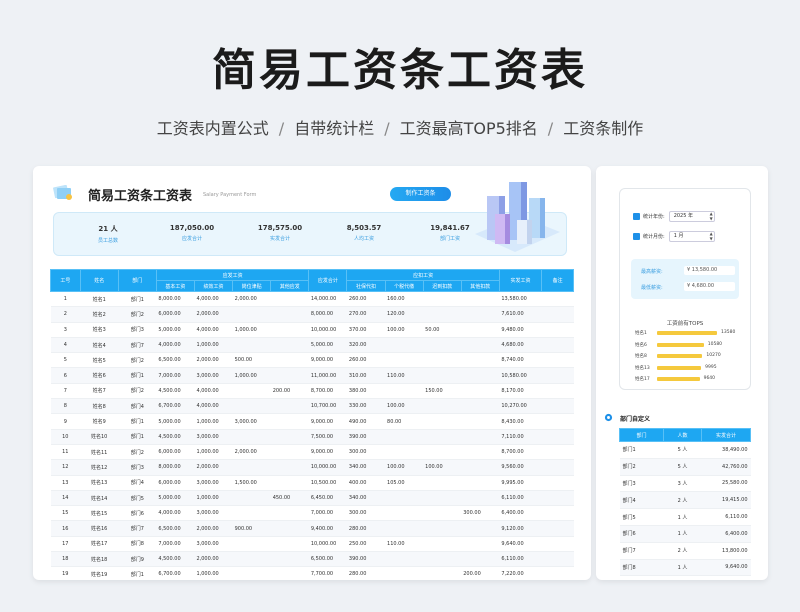 The width and height of the screenshot is (800, 612). What do you see at coordinates (65, 559) in the screenshot?
I see `table-cell: 18` at bounding box center [65, 559].